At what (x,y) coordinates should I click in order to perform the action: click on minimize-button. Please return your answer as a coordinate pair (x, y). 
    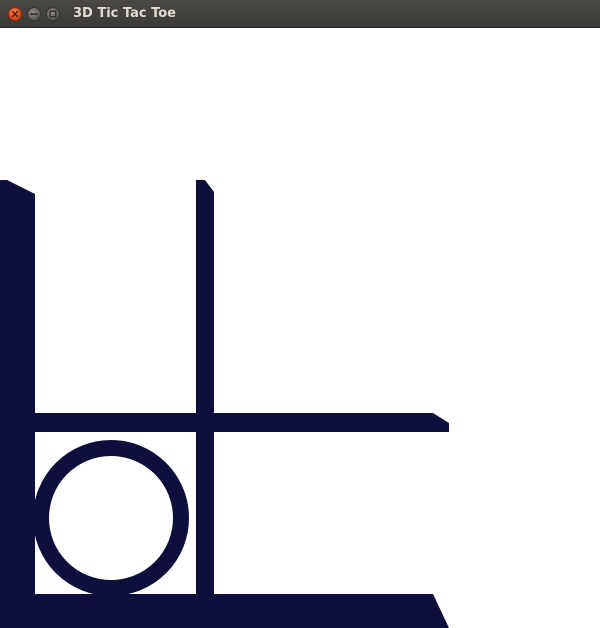
    Looking at the image, I should click on (34, 14).